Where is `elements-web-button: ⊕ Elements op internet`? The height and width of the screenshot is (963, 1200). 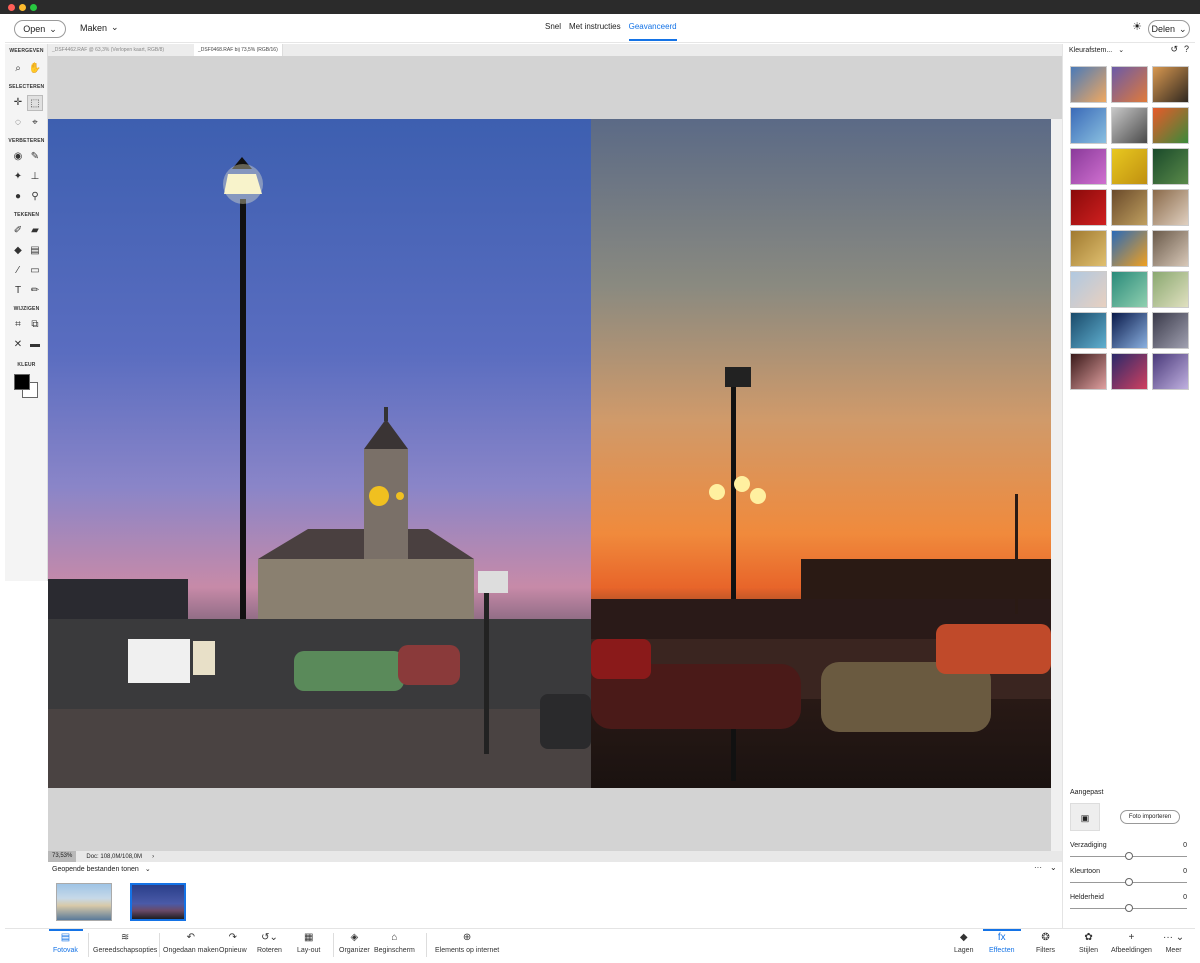 elements-web-button: ⊕ Elements op internet is located at coordinates (467, 943).